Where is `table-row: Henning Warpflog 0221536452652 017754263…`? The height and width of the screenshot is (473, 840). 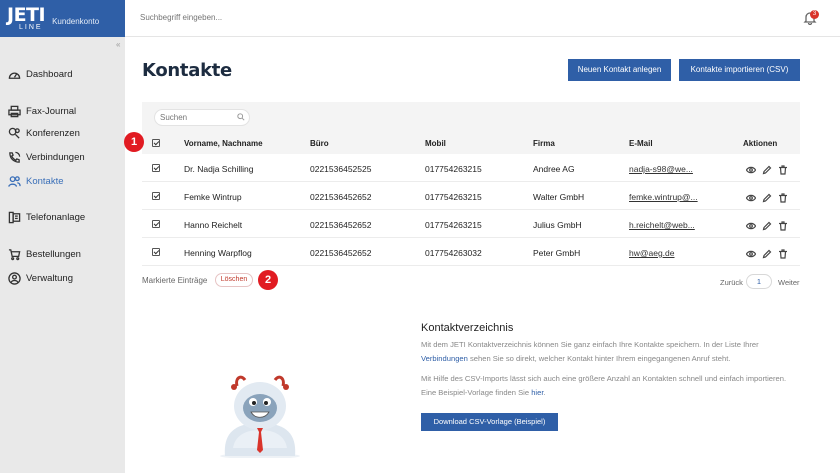 table-row: Henning Warpflog 0221536452652 017754263… is located at coordinates (471, 252).